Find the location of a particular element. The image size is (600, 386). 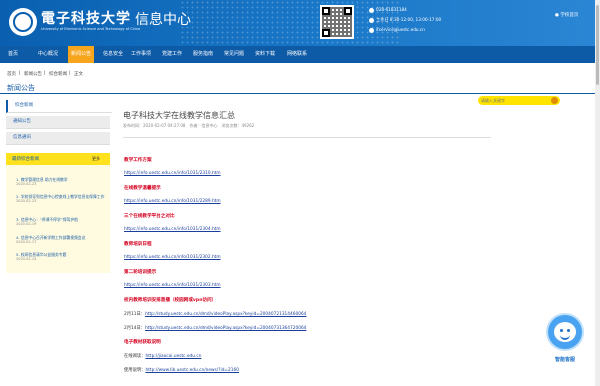

latest-news-header: 最新综合新闻 更多 is located at coordinates (58, 159).